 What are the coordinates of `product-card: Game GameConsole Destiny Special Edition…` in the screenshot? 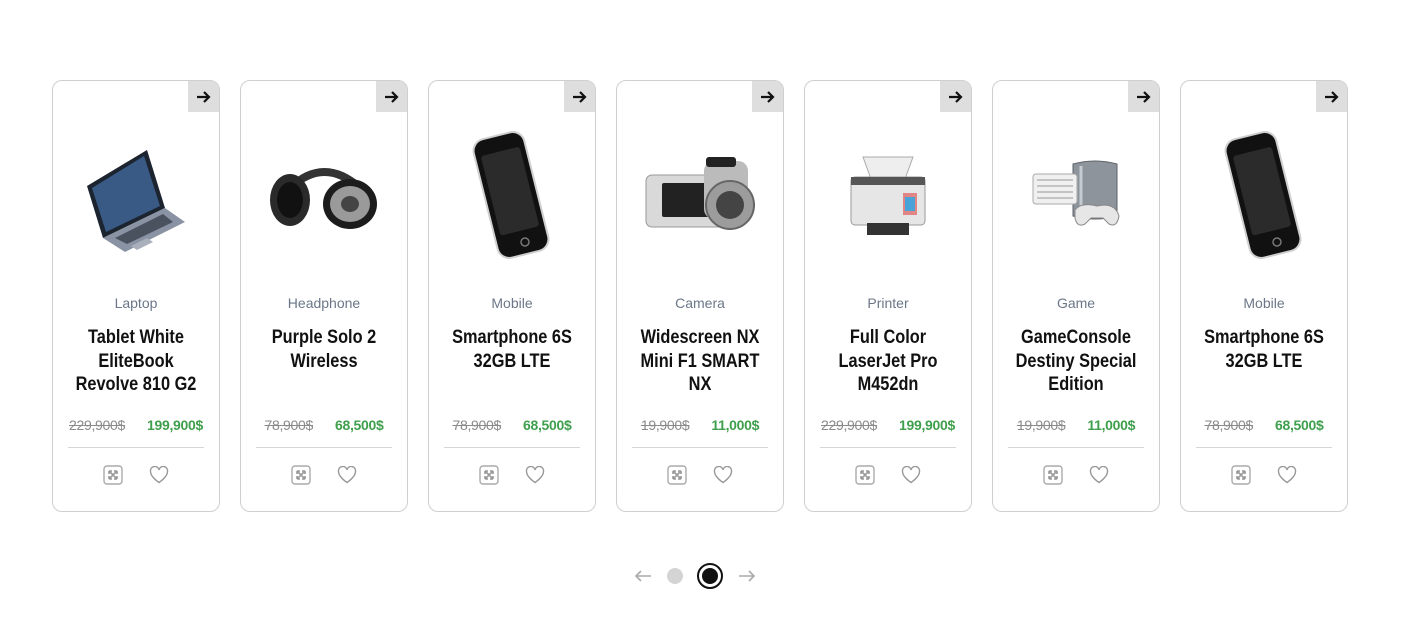 It's located at (1076, 296).